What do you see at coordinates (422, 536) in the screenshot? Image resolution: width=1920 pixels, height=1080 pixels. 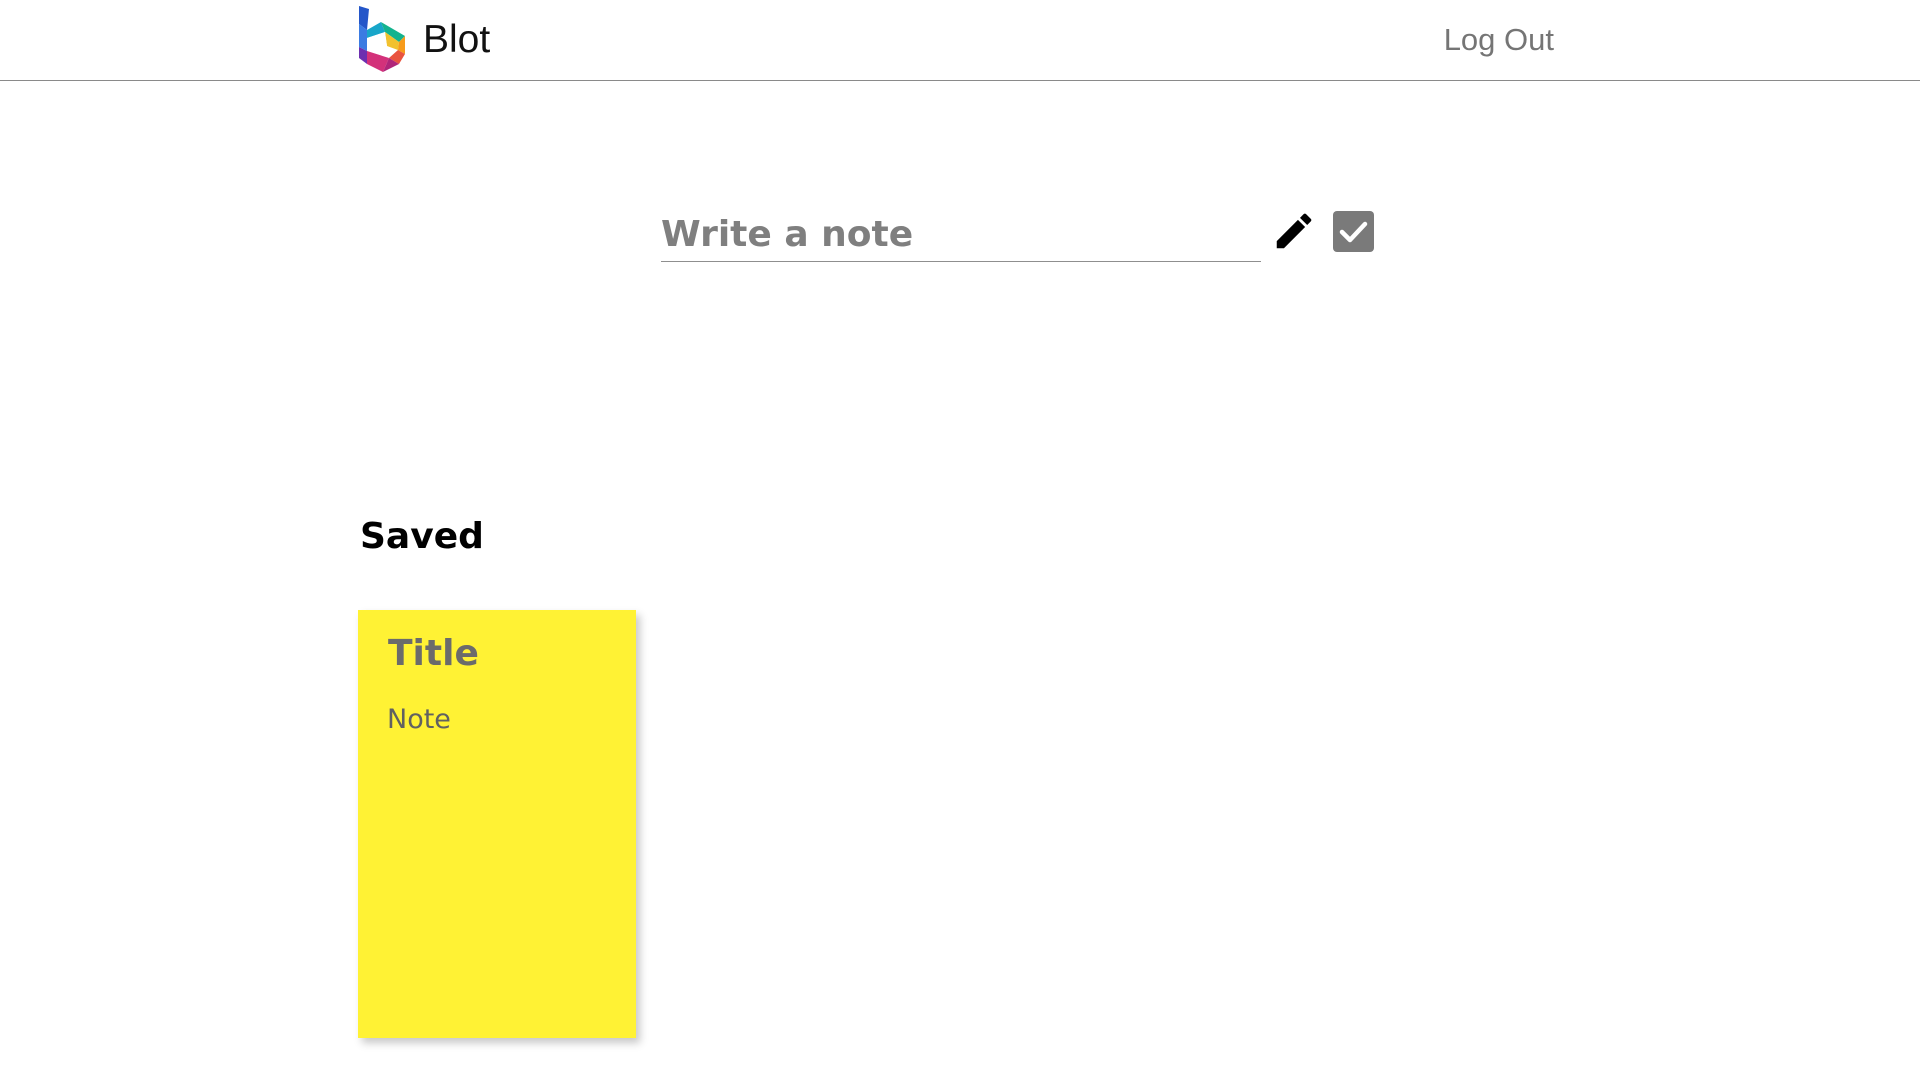 I see `saved-section-heading: Saved` at bounding box center [422, 536].